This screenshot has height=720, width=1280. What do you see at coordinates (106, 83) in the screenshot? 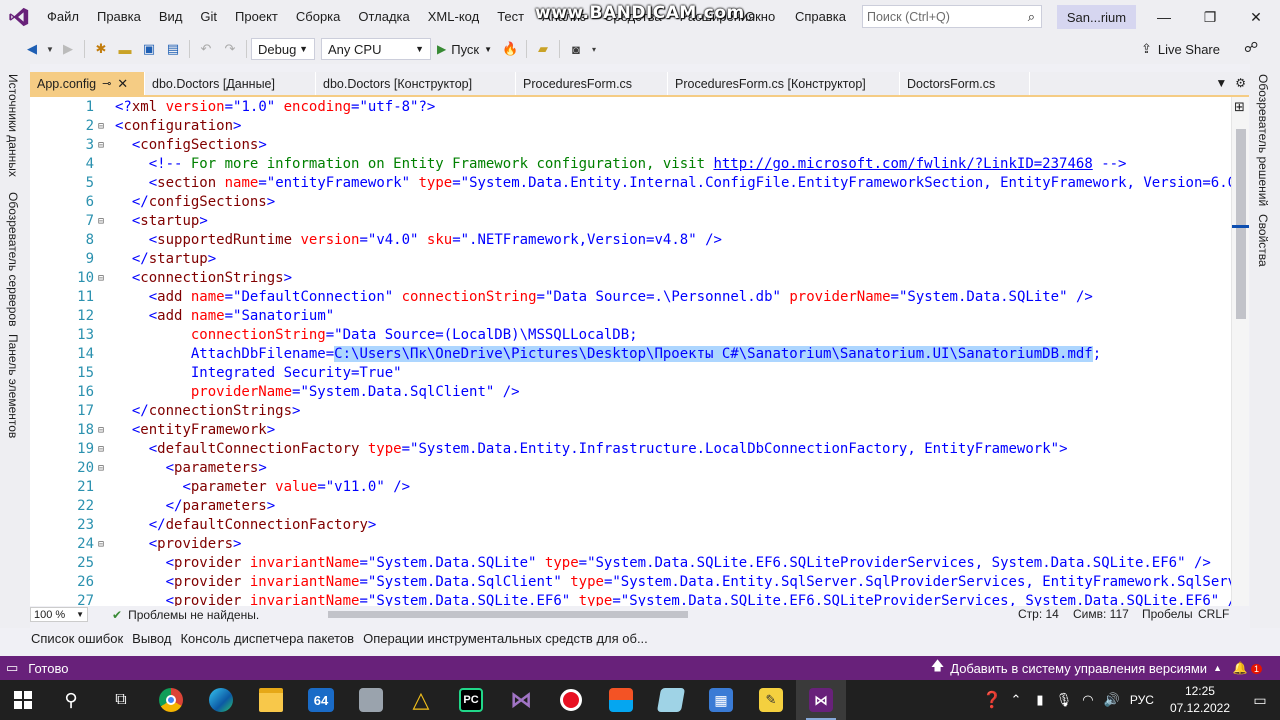
I see `pin-icon: ⊸` at bounding box center [106, 83].